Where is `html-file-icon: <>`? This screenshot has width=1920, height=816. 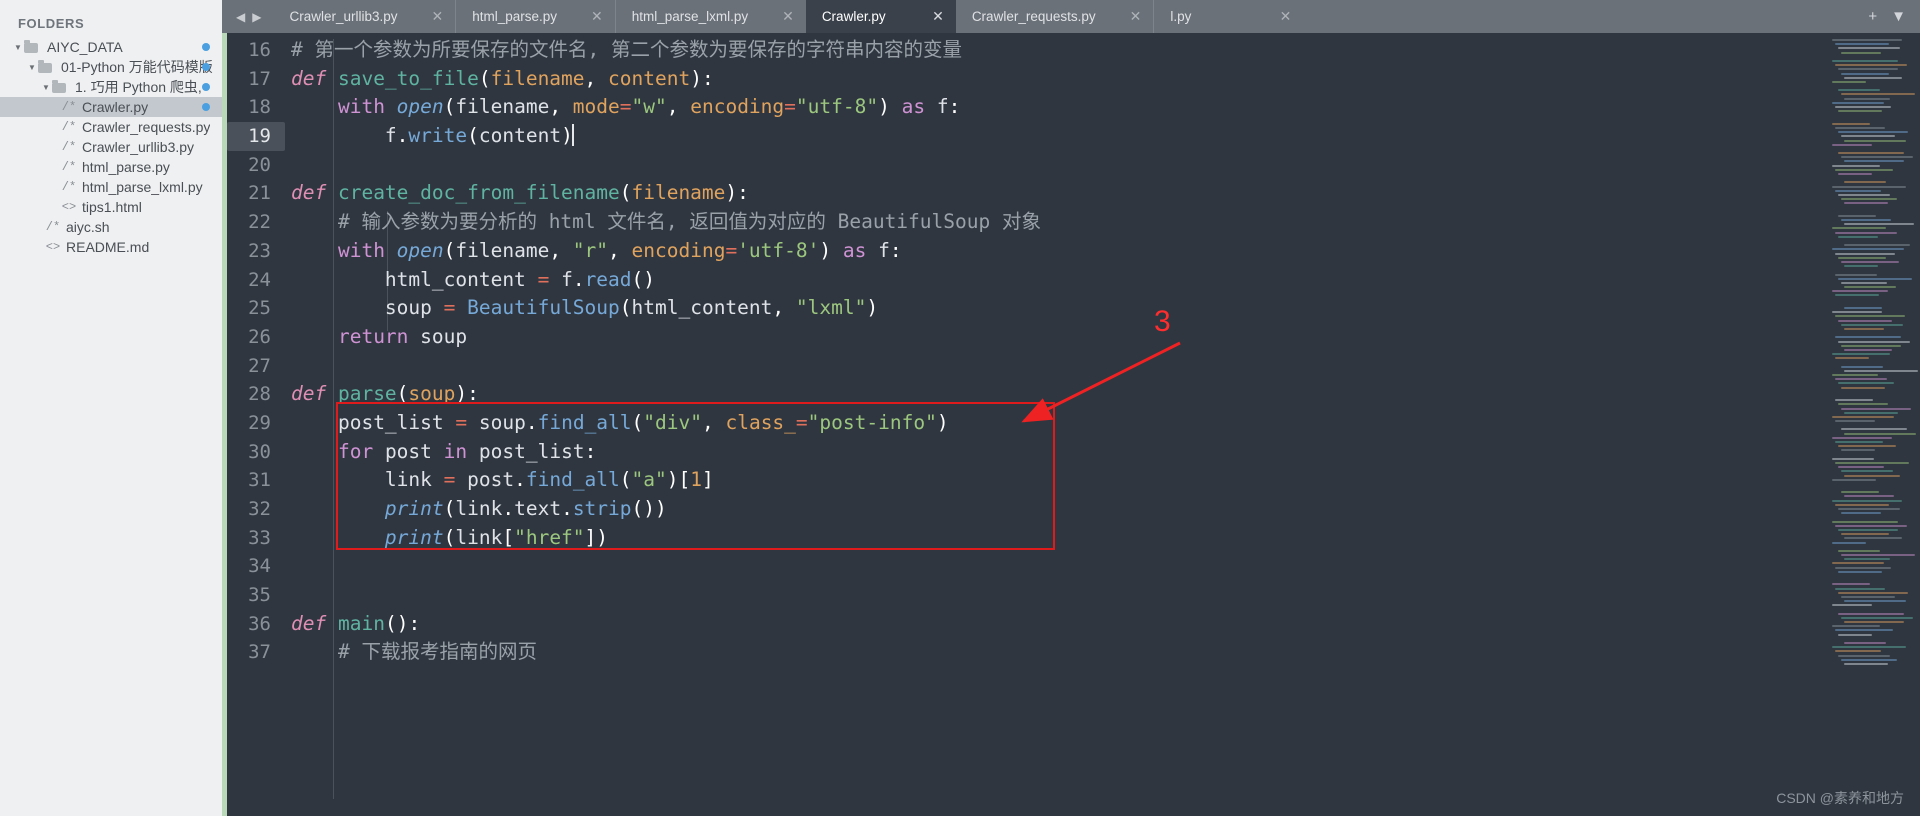
html-file-icon: <> is located at coordinates (69, 207).